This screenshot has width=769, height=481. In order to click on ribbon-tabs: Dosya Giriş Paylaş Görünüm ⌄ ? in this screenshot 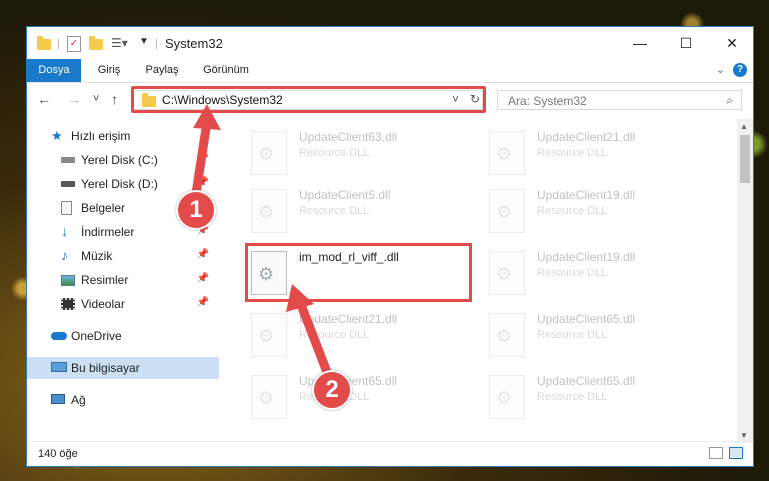, I will do `click(390, 71)`.